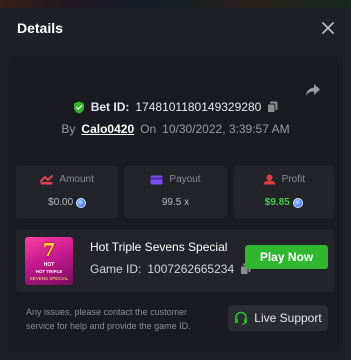 This screenshot has height=360, width=351. I want to click on stat-amount-value: $0.00, so click(61, 202).